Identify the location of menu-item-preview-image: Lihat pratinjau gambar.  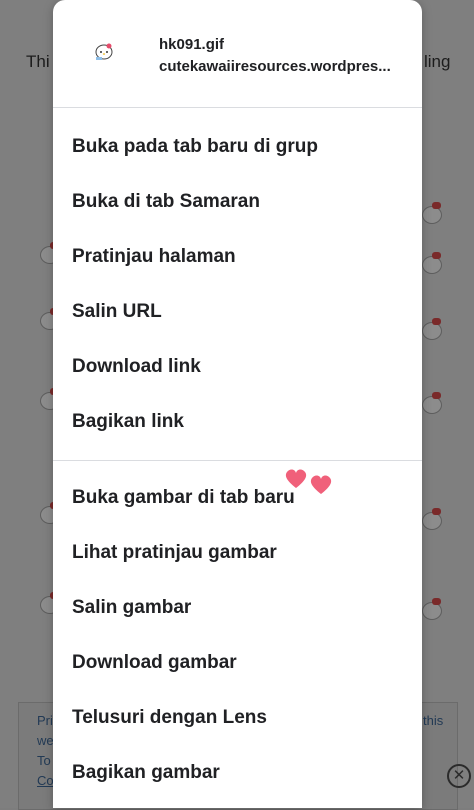
(237, 553).